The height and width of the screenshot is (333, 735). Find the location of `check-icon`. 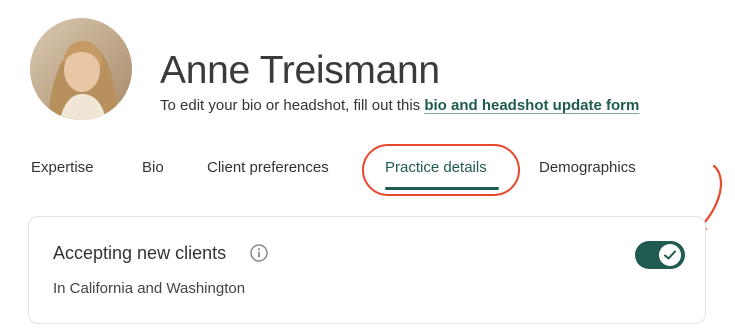

check-icon is located at coordinates (670, 255).